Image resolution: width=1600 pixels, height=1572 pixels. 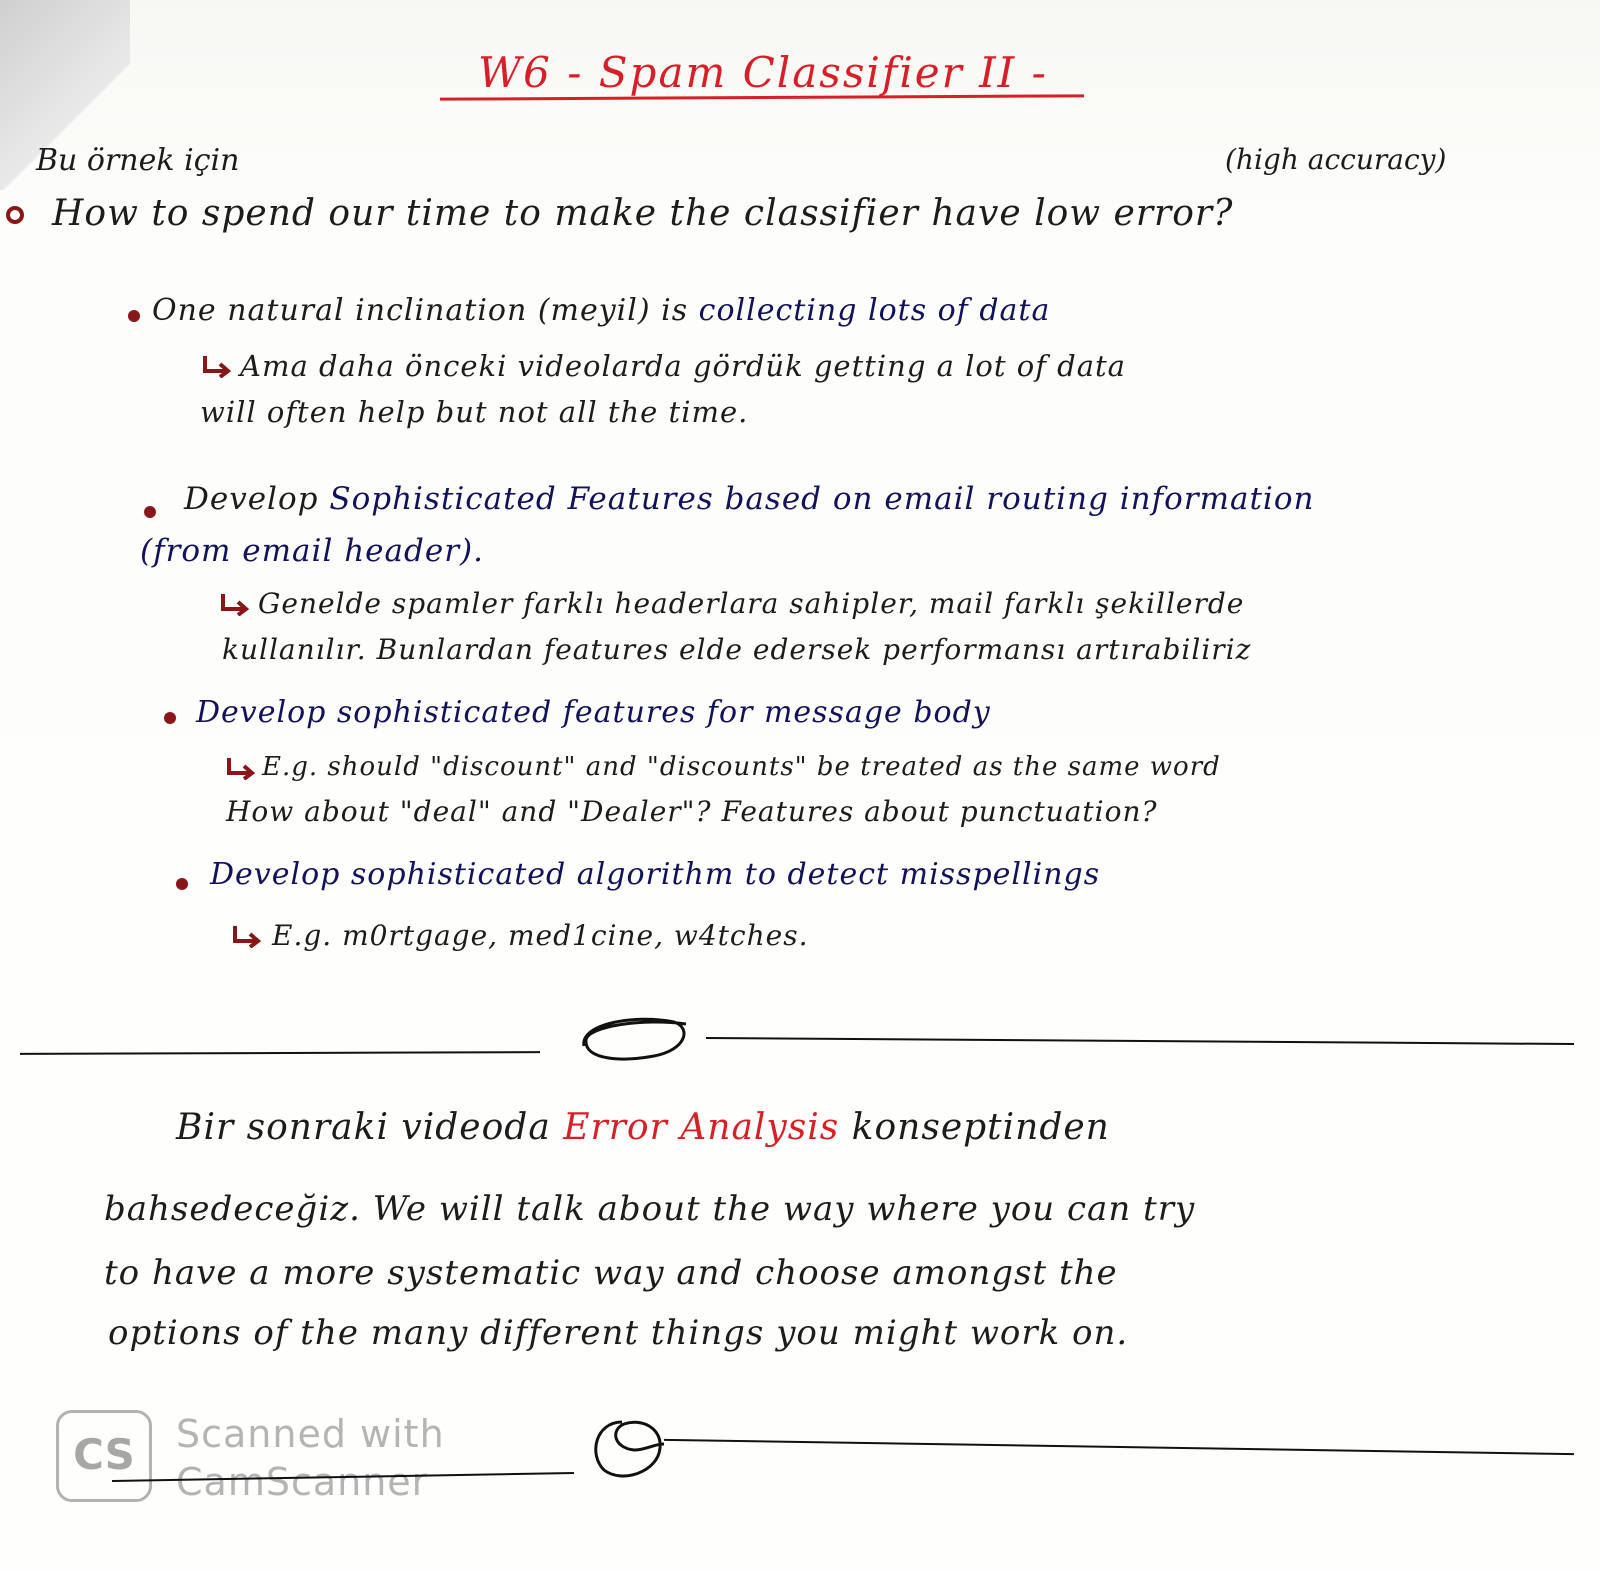 What do you see at coordinates (302, 1482) in the screenshot?
I see `watermark-line-2: CamScanner` at bounding box center [302, 1482].